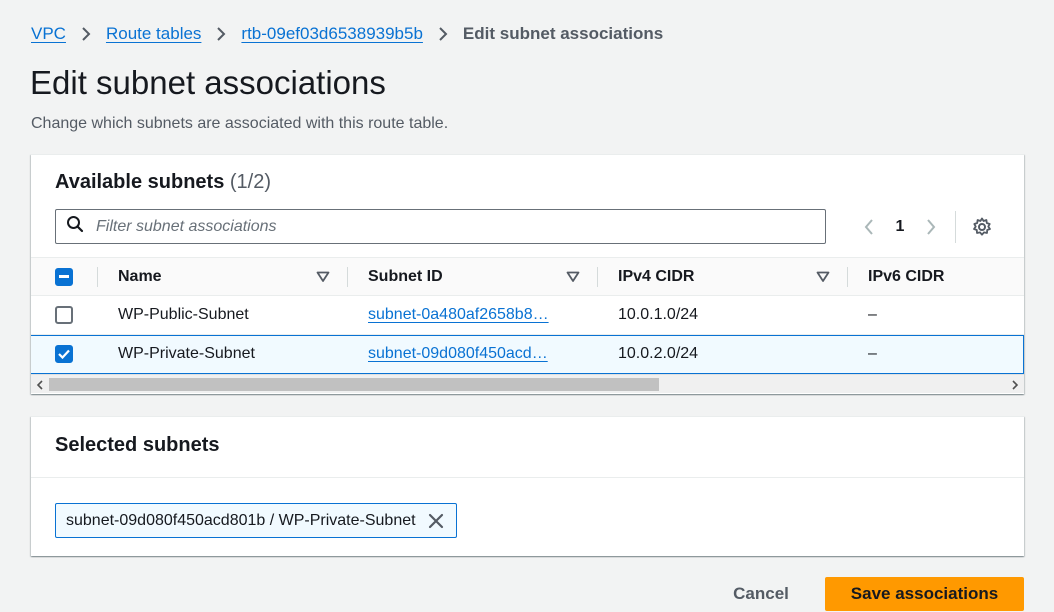  What do you see at coordinates (75, 226) in the screenshot?
I see `search-icon` at bounding box center [75, 226].